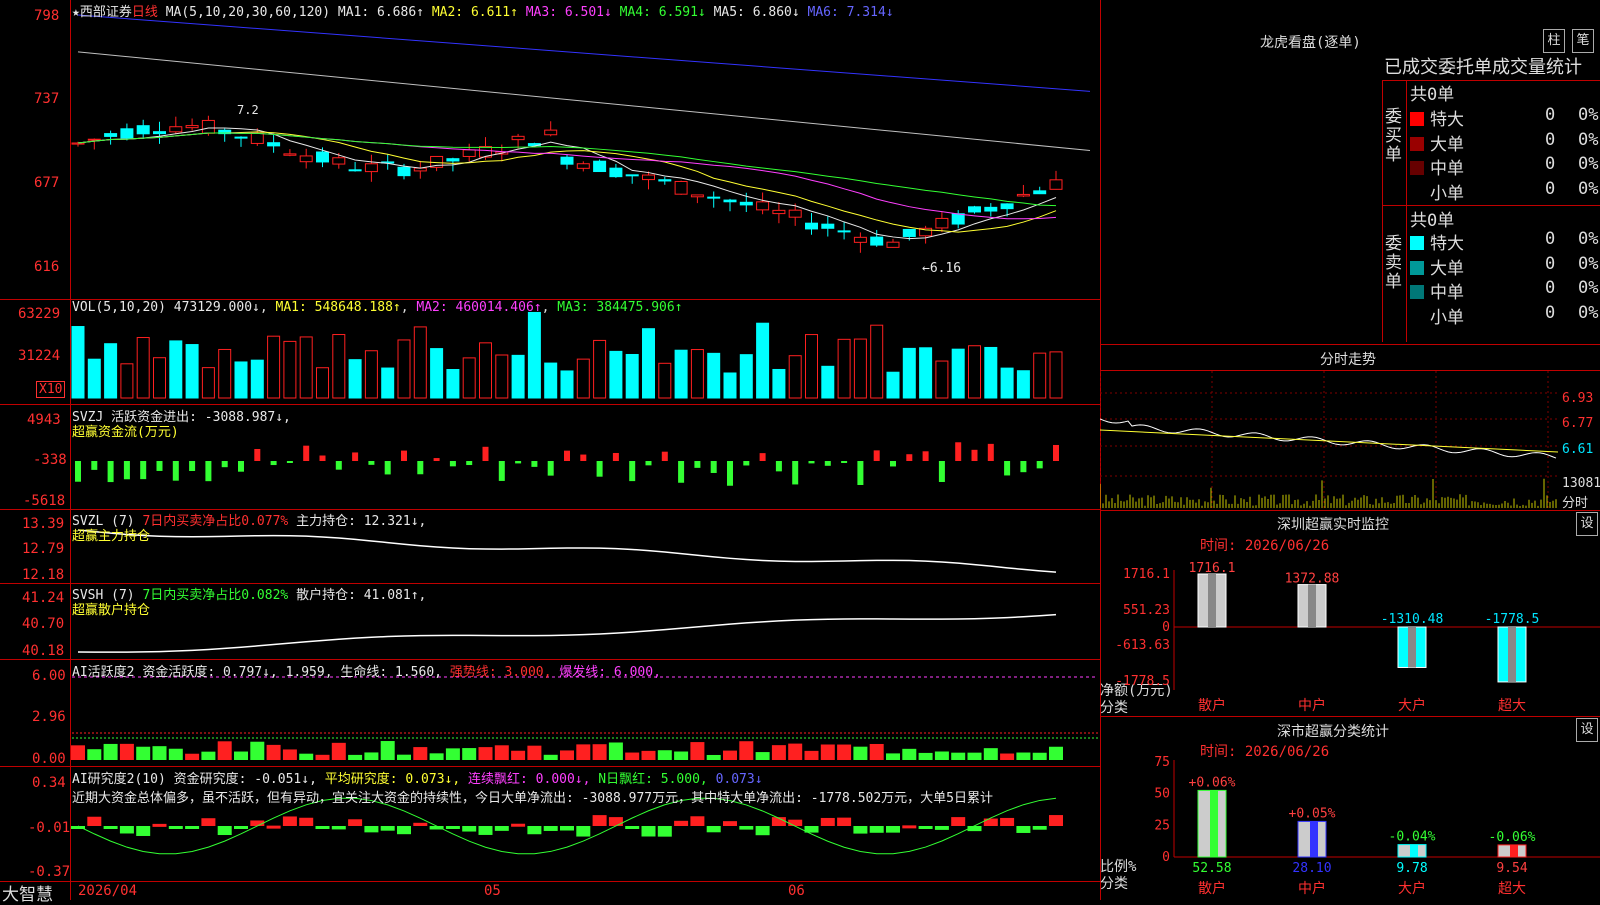  I want to click on intraday-avg-line, so click(1329, 441).